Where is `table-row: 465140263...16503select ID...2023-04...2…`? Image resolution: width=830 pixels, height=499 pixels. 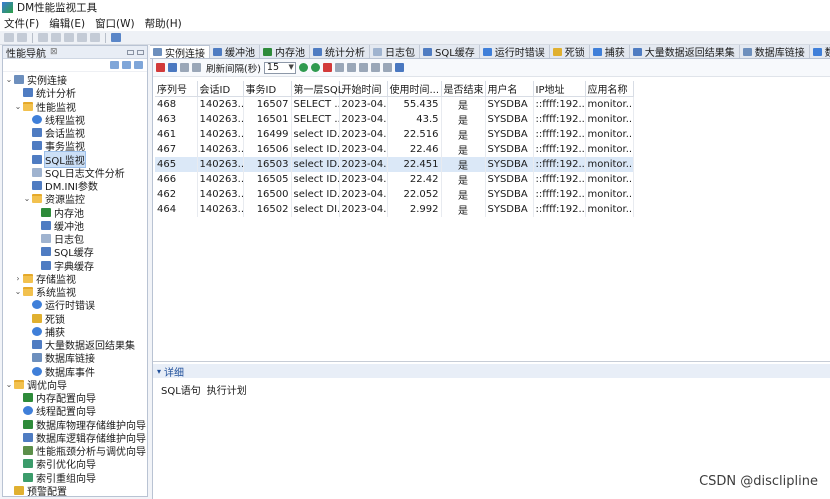
table-row: 465140263...16503select ID...2023-04...2… is located at coordinates (394, 164).